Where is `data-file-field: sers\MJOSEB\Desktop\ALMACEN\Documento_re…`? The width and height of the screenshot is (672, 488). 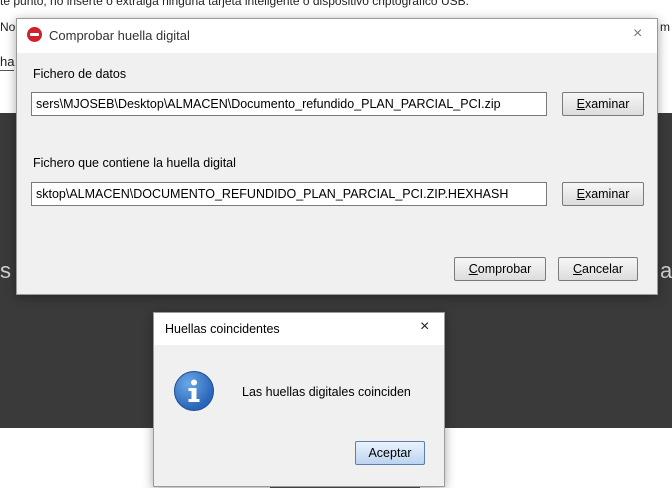
data-file-field: sers\MJOSEB\Desktop\ALMACEN\Documento_re… is located at coordinates (289, 104).